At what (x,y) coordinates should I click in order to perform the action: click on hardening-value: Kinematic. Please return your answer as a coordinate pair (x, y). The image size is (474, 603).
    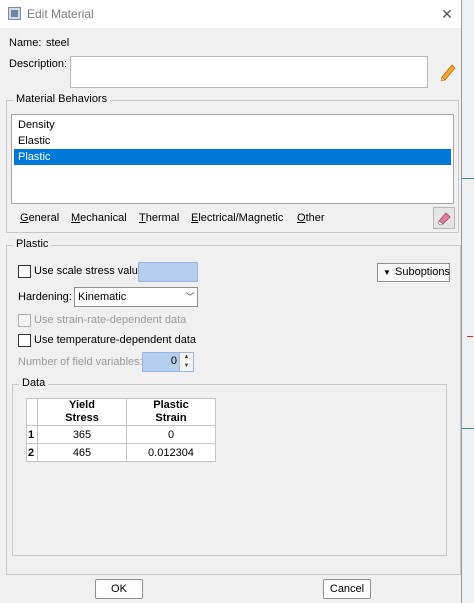
    Looking at the image, I should click on (102, 297).